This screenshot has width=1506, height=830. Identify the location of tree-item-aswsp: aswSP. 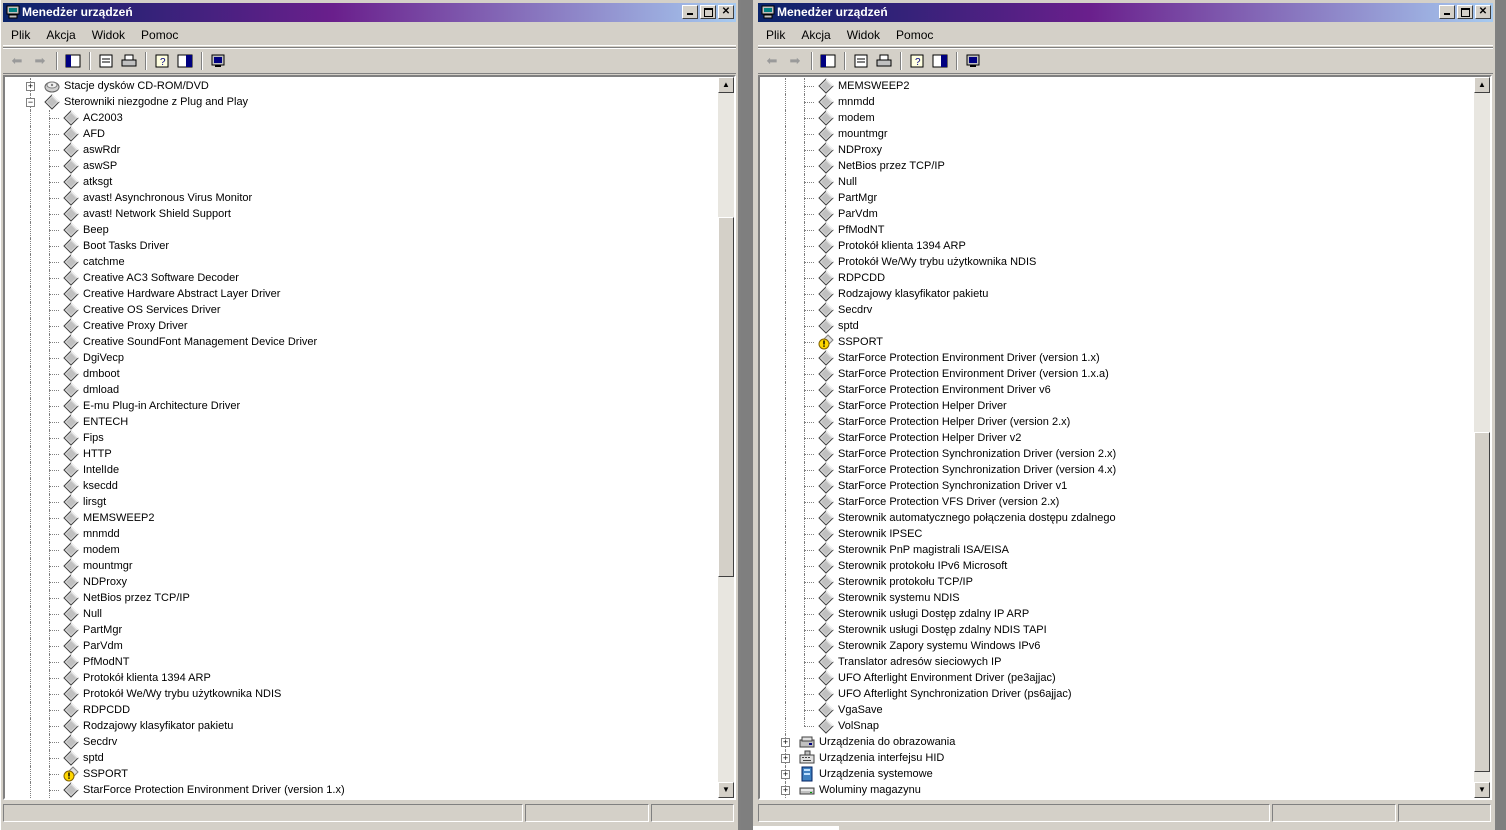
(363, 166).